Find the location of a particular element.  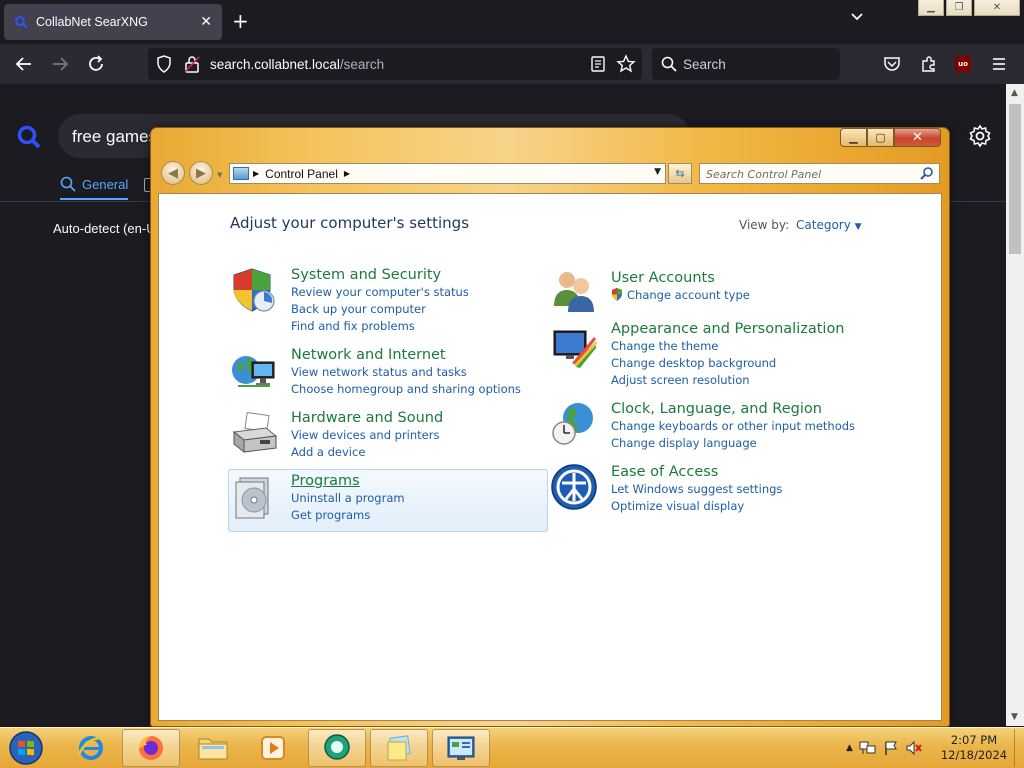

category-link: Change the theme is located at coordinates (728, 346).